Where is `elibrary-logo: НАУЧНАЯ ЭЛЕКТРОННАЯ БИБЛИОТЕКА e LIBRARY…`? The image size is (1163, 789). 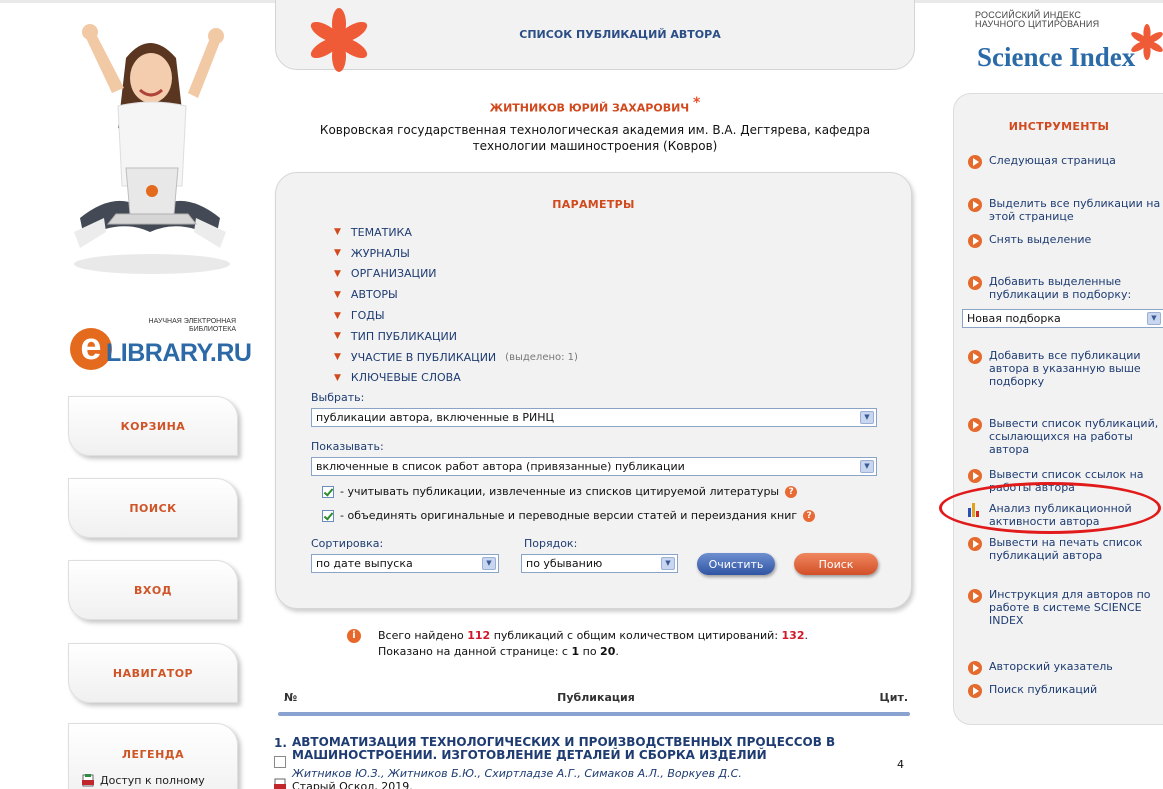 elibrary-logo: НАУЧНАЯ ЭЛЕКТРОННАЯ БИБЛИОТЕКА e LIBRARY… is located at coordinates (161, 348).